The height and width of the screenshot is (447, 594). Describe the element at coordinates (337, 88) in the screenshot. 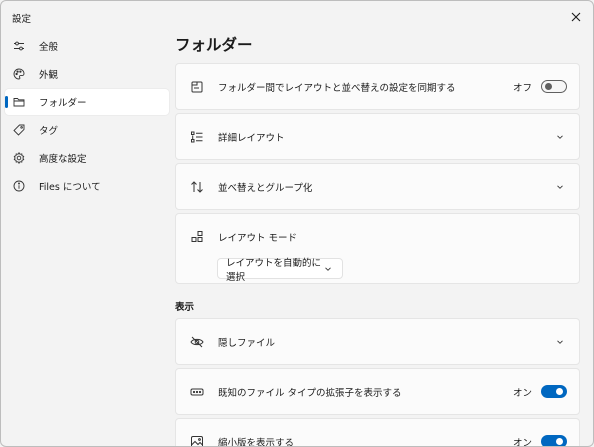

I see `sync-layout-label: フォルダー間でレイアウトと並べ替えの設定を同期する` at that location.